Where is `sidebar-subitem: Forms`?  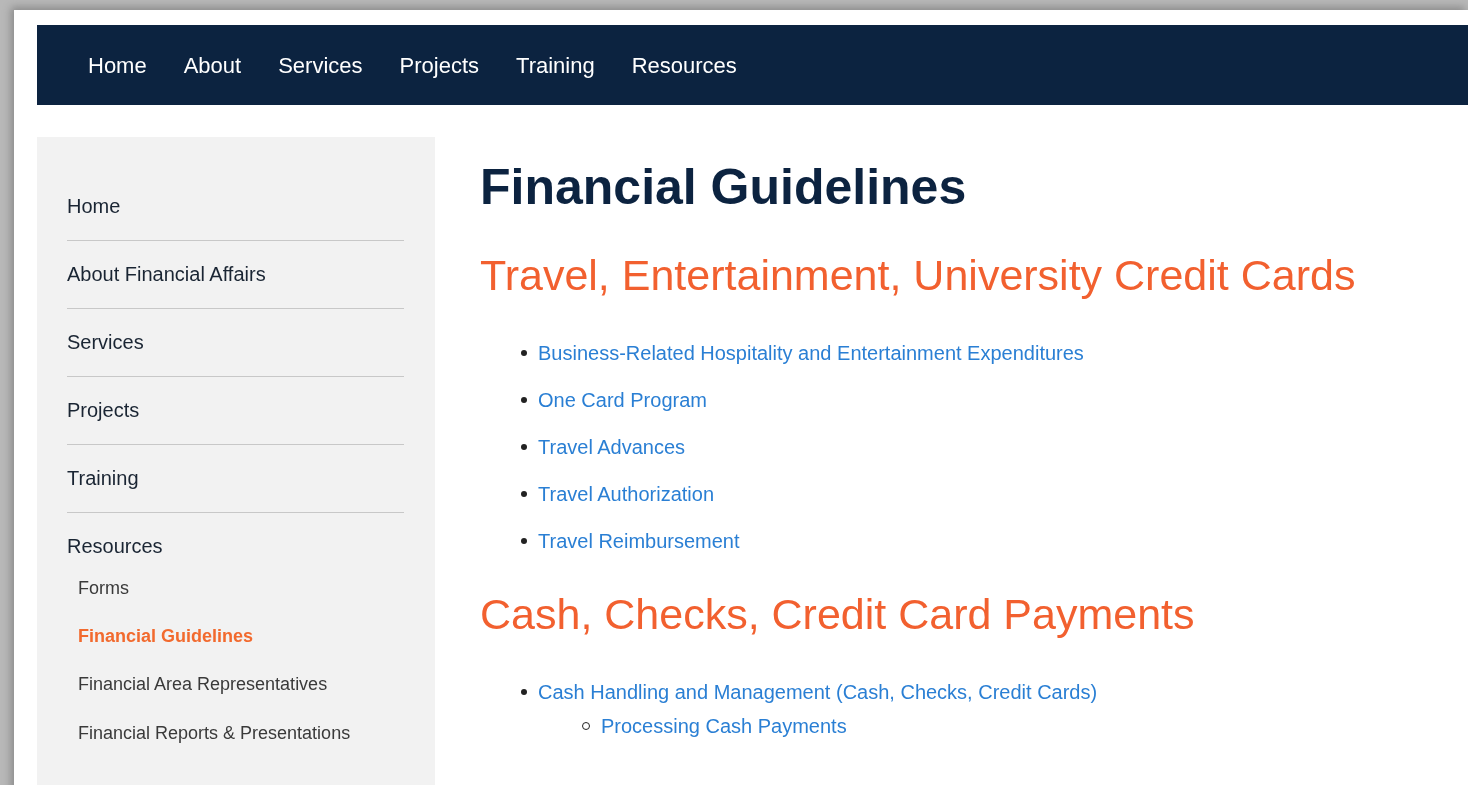 sidebar-subitem: Forms is located at coordinates (235, 589).